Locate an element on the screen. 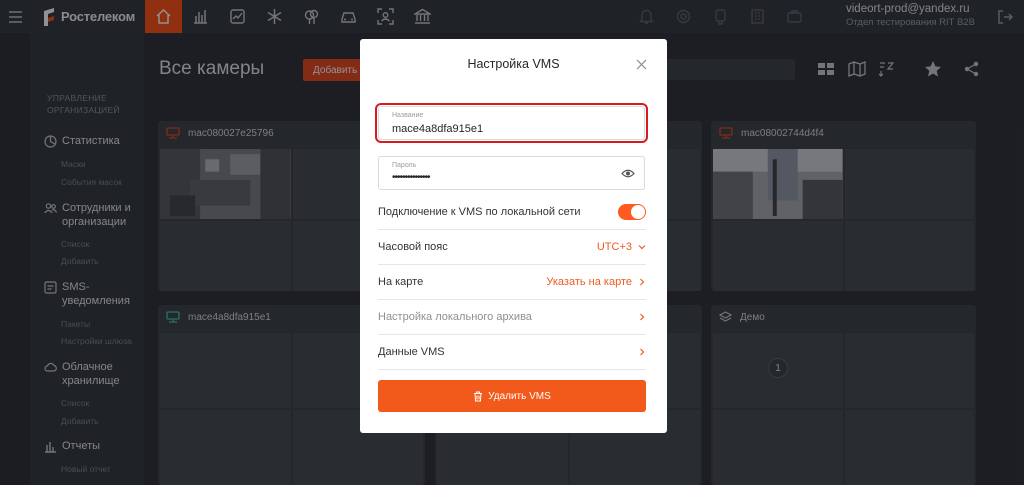 This screenshot has height=485, width=1024. local-archive-label: Настройка локального архива is located at coordinates (455, 317).